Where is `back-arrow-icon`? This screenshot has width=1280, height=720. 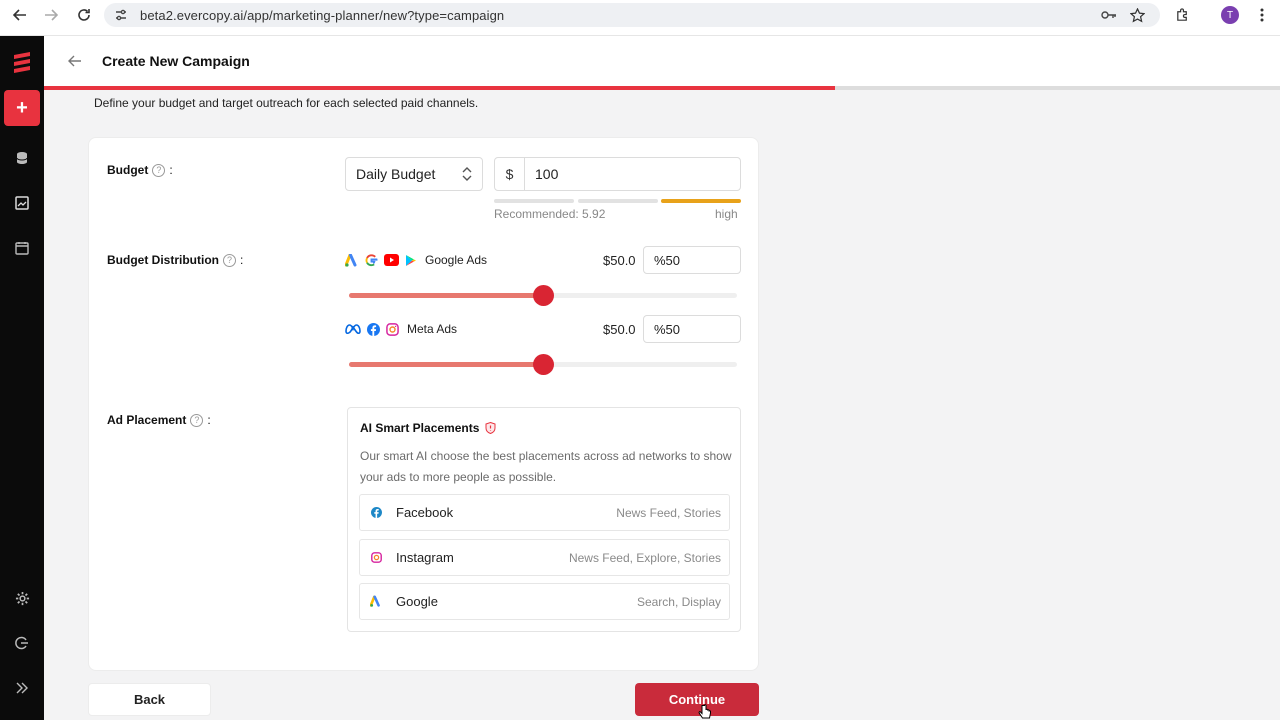
back-arrow-icon is located at coordinates (77, 61).